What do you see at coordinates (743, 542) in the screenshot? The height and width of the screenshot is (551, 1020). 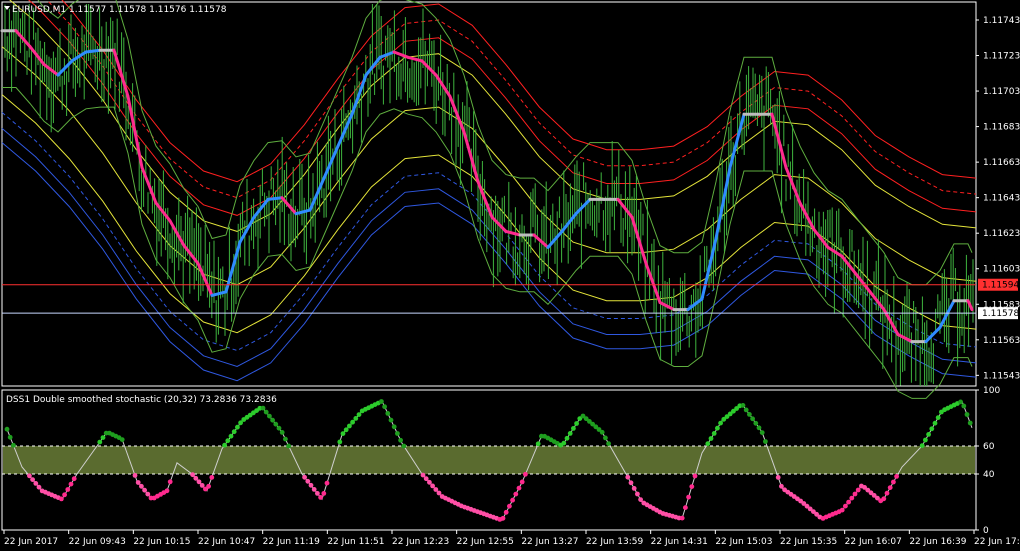 I see `time-tick-label: 22 Jun 15:03` at bounding box center [743, 542].